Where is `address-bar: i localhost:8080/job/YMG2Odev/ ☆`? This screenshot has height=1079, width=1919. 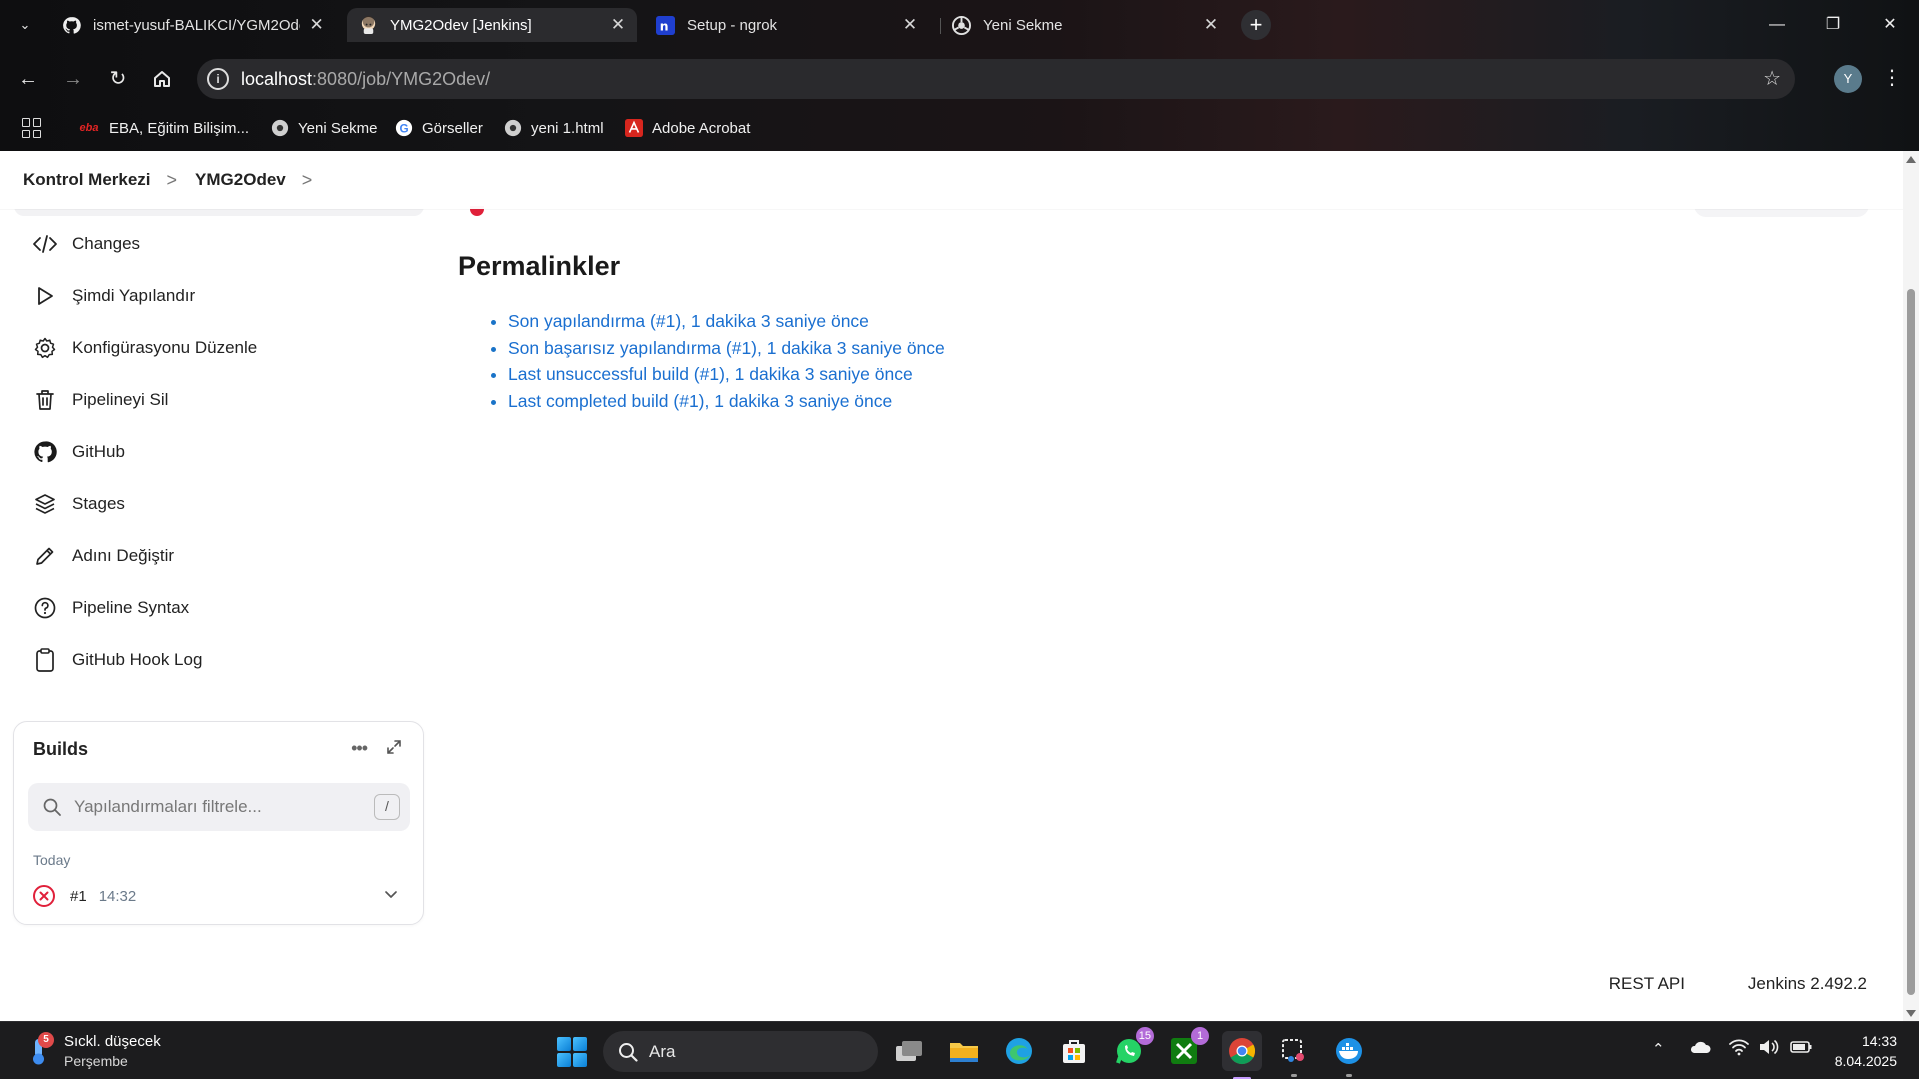 address-bar: i localhost:8080/job/YMG2Odev/ ☆ is located at coordinates (996, 79).